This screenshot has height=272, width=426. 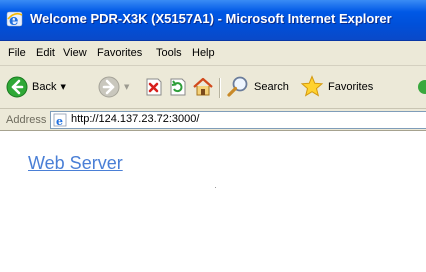 What do you see at coordinates (17, 87) in the screenshot?
I see `back-arrow-icon` at bounding box center [17, 87].